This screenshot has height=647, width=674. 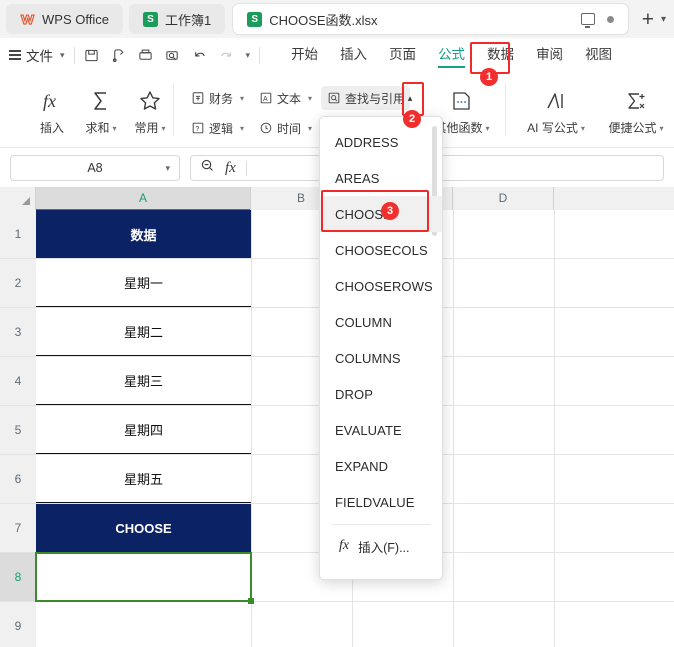 I want to click on quick-access-toolbar: ▾, so click(x=167, y=55).